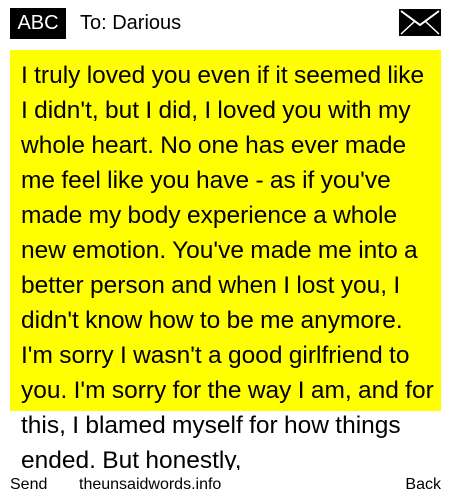 The image size is (450, 500). I want to click on send-softkey: Send, so click(29, 485).